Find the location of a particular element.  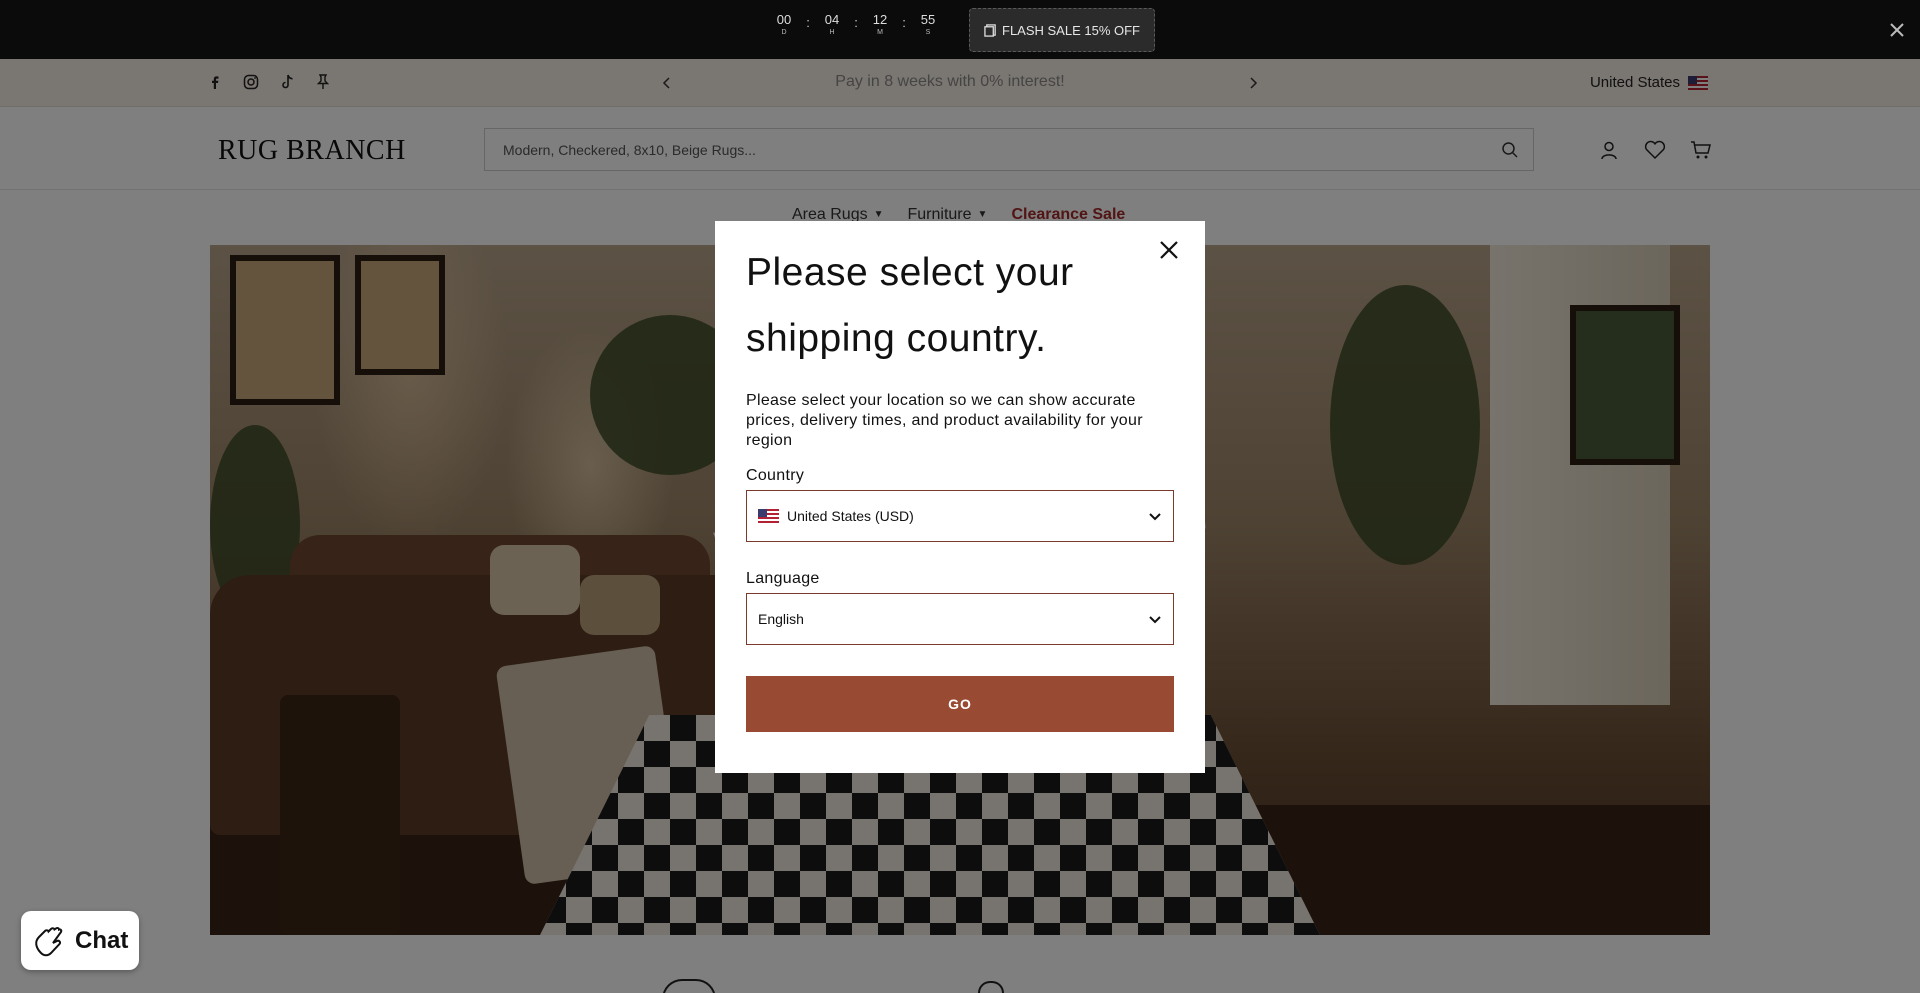

waving-hand-icon is located at coordinates (49, 941).